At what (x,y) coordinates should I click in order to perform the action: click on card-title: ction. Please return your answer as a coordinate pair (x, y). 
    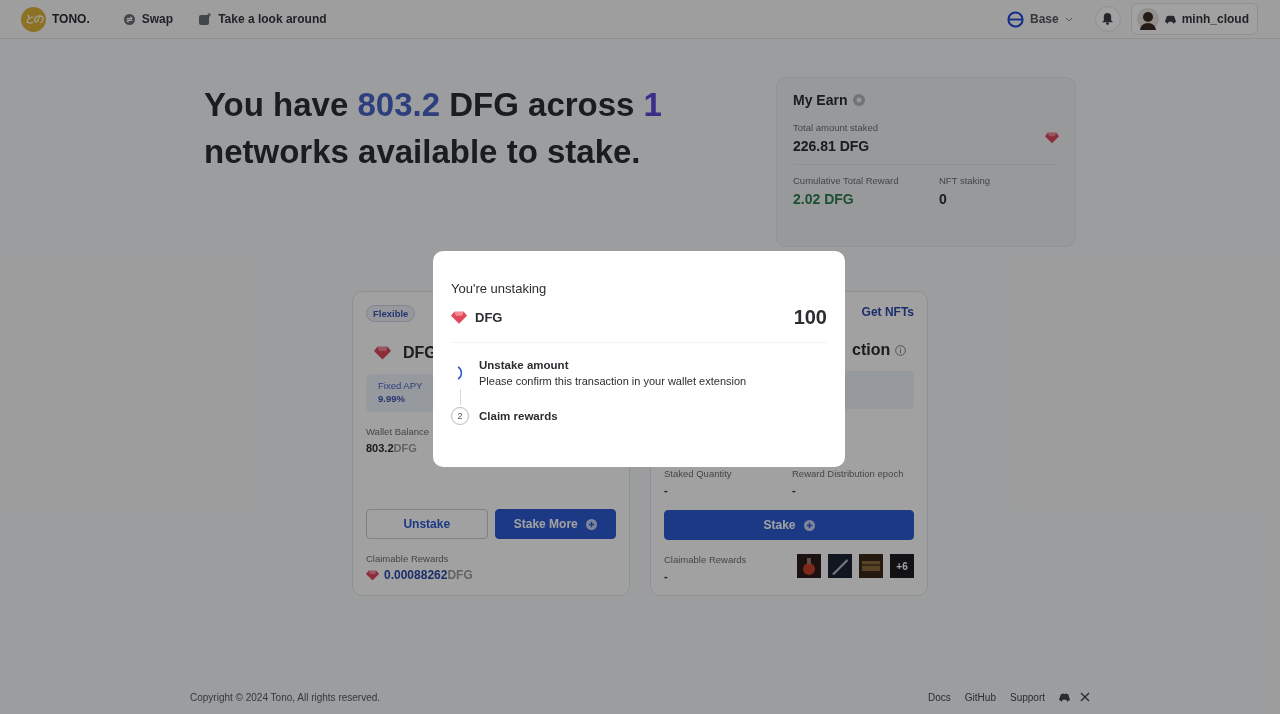
    Looking at the image, I should click on (871, 350).